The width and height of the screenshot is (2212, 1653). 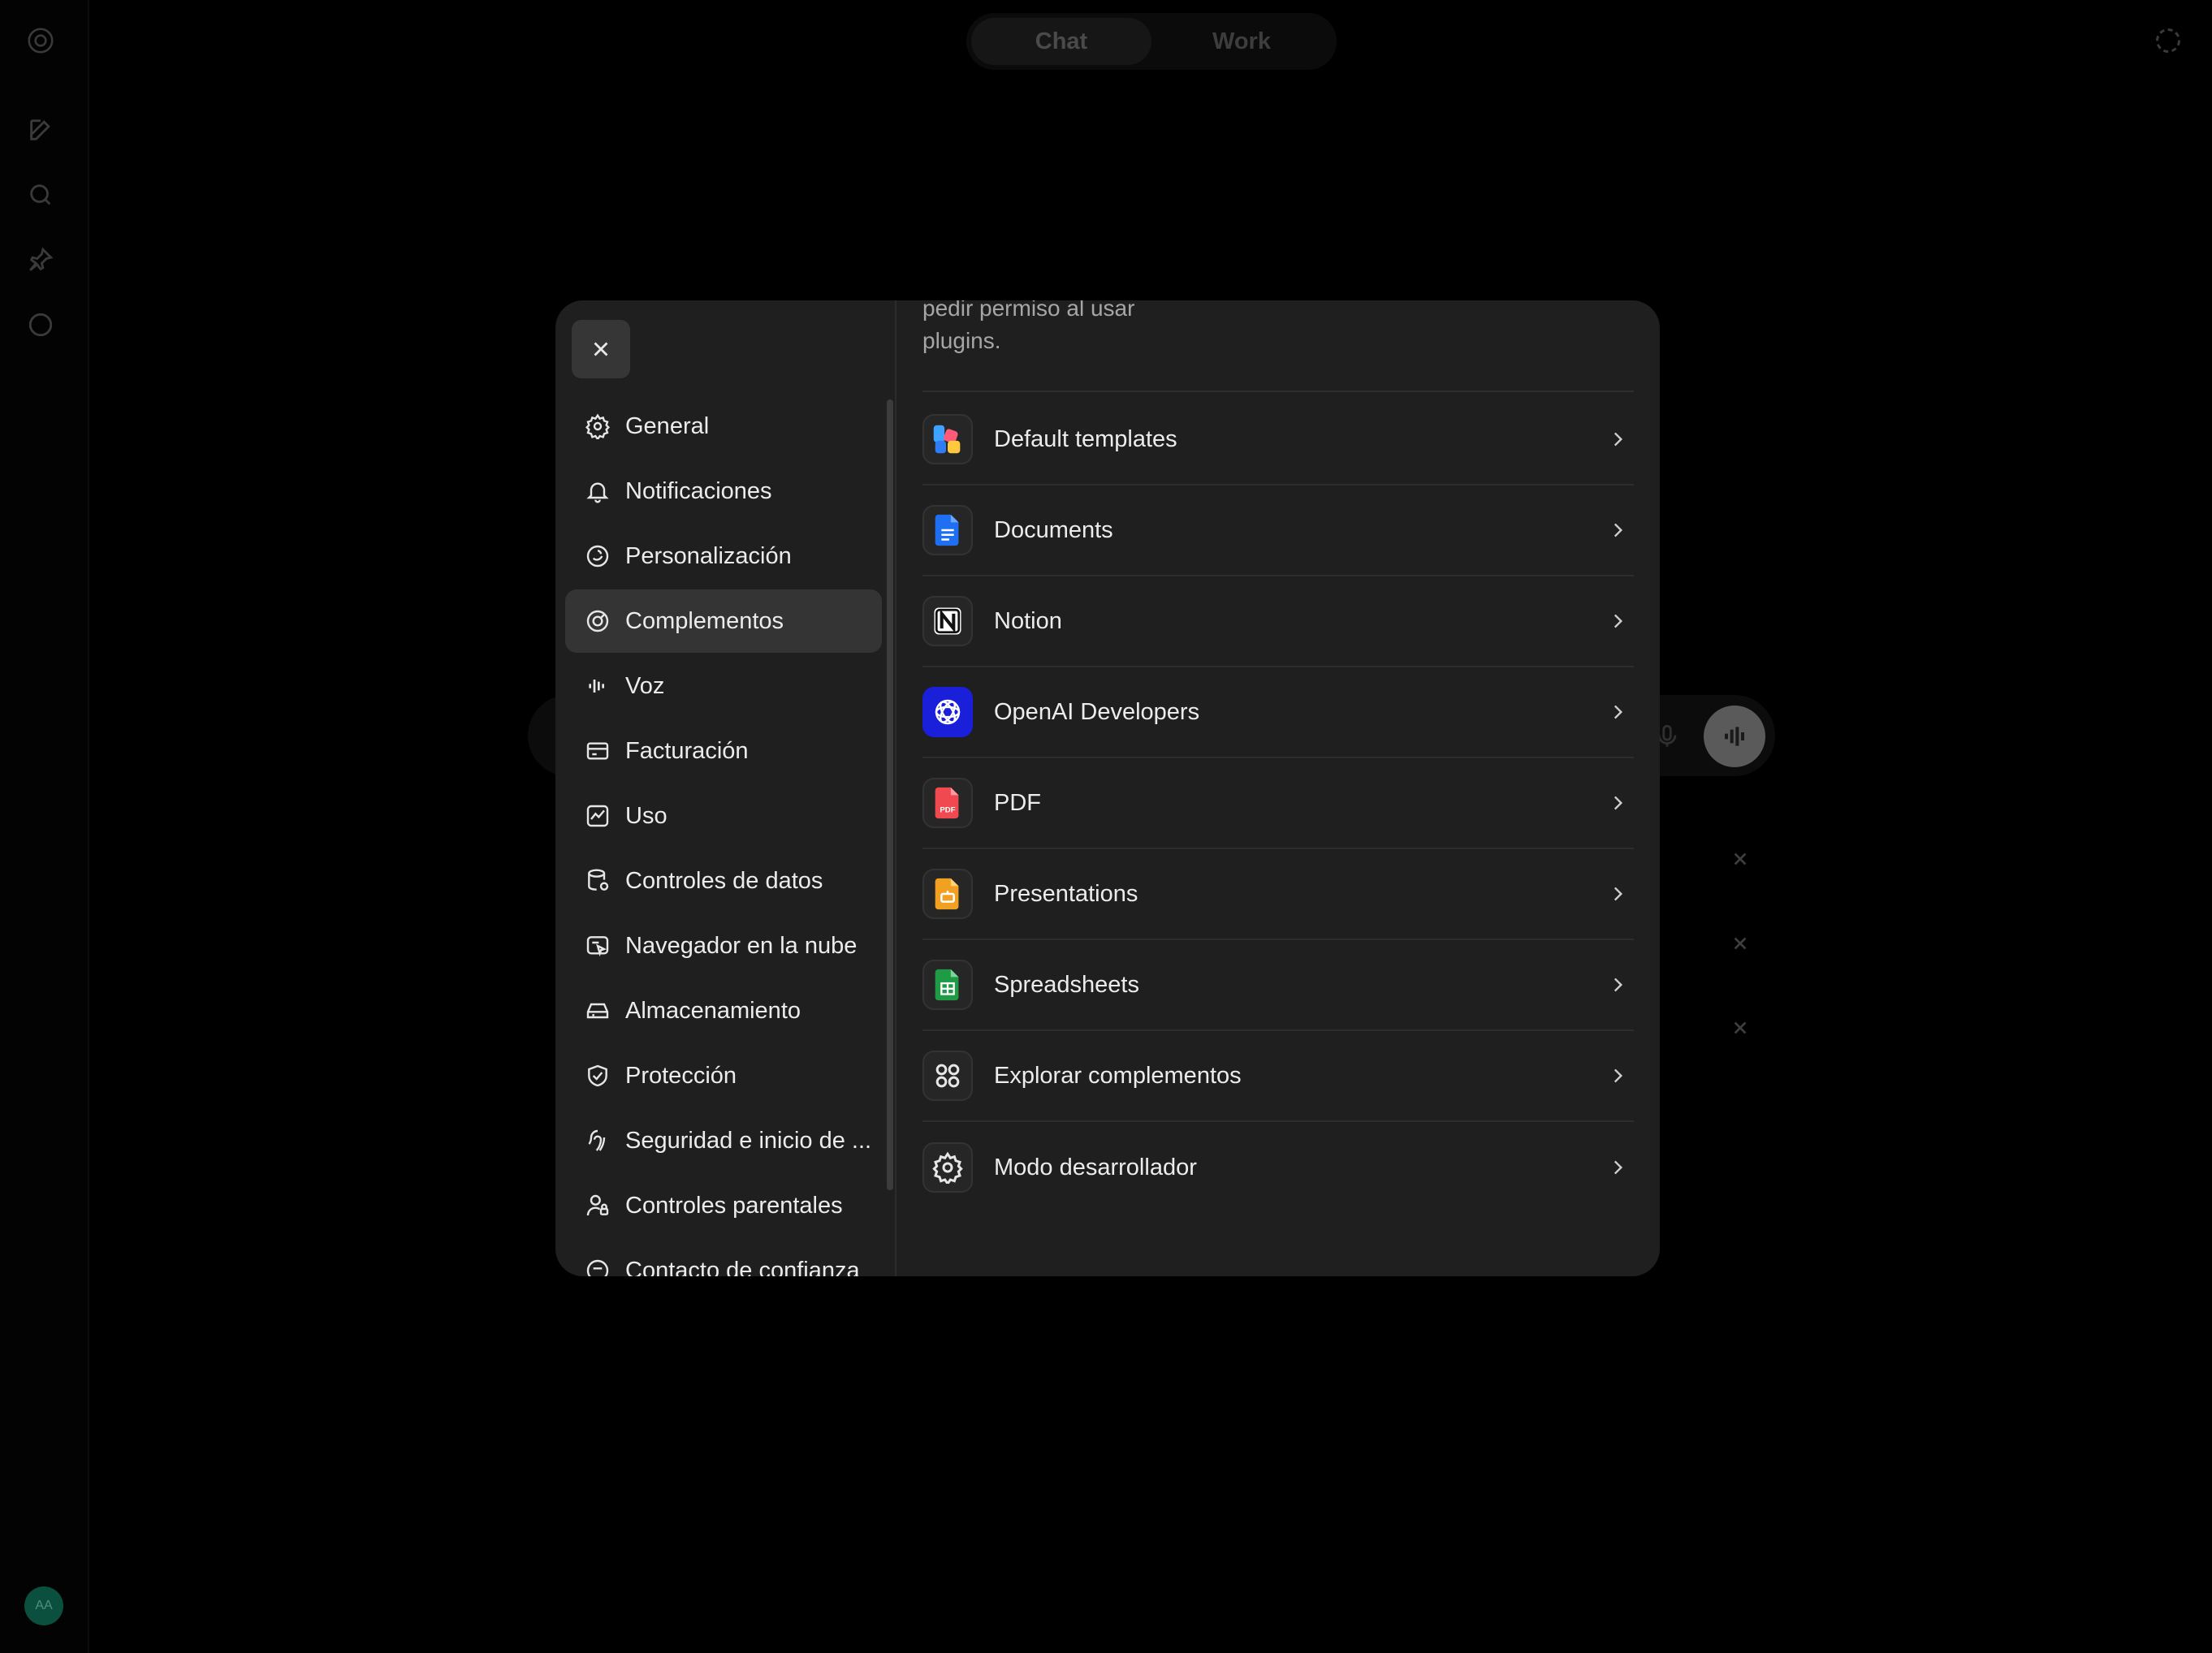 What do you see at coordinates (1095, 1167) in the screenshot?
I see `plugin-label: Modo desarrollador` at bounding box center [1095, 1167].